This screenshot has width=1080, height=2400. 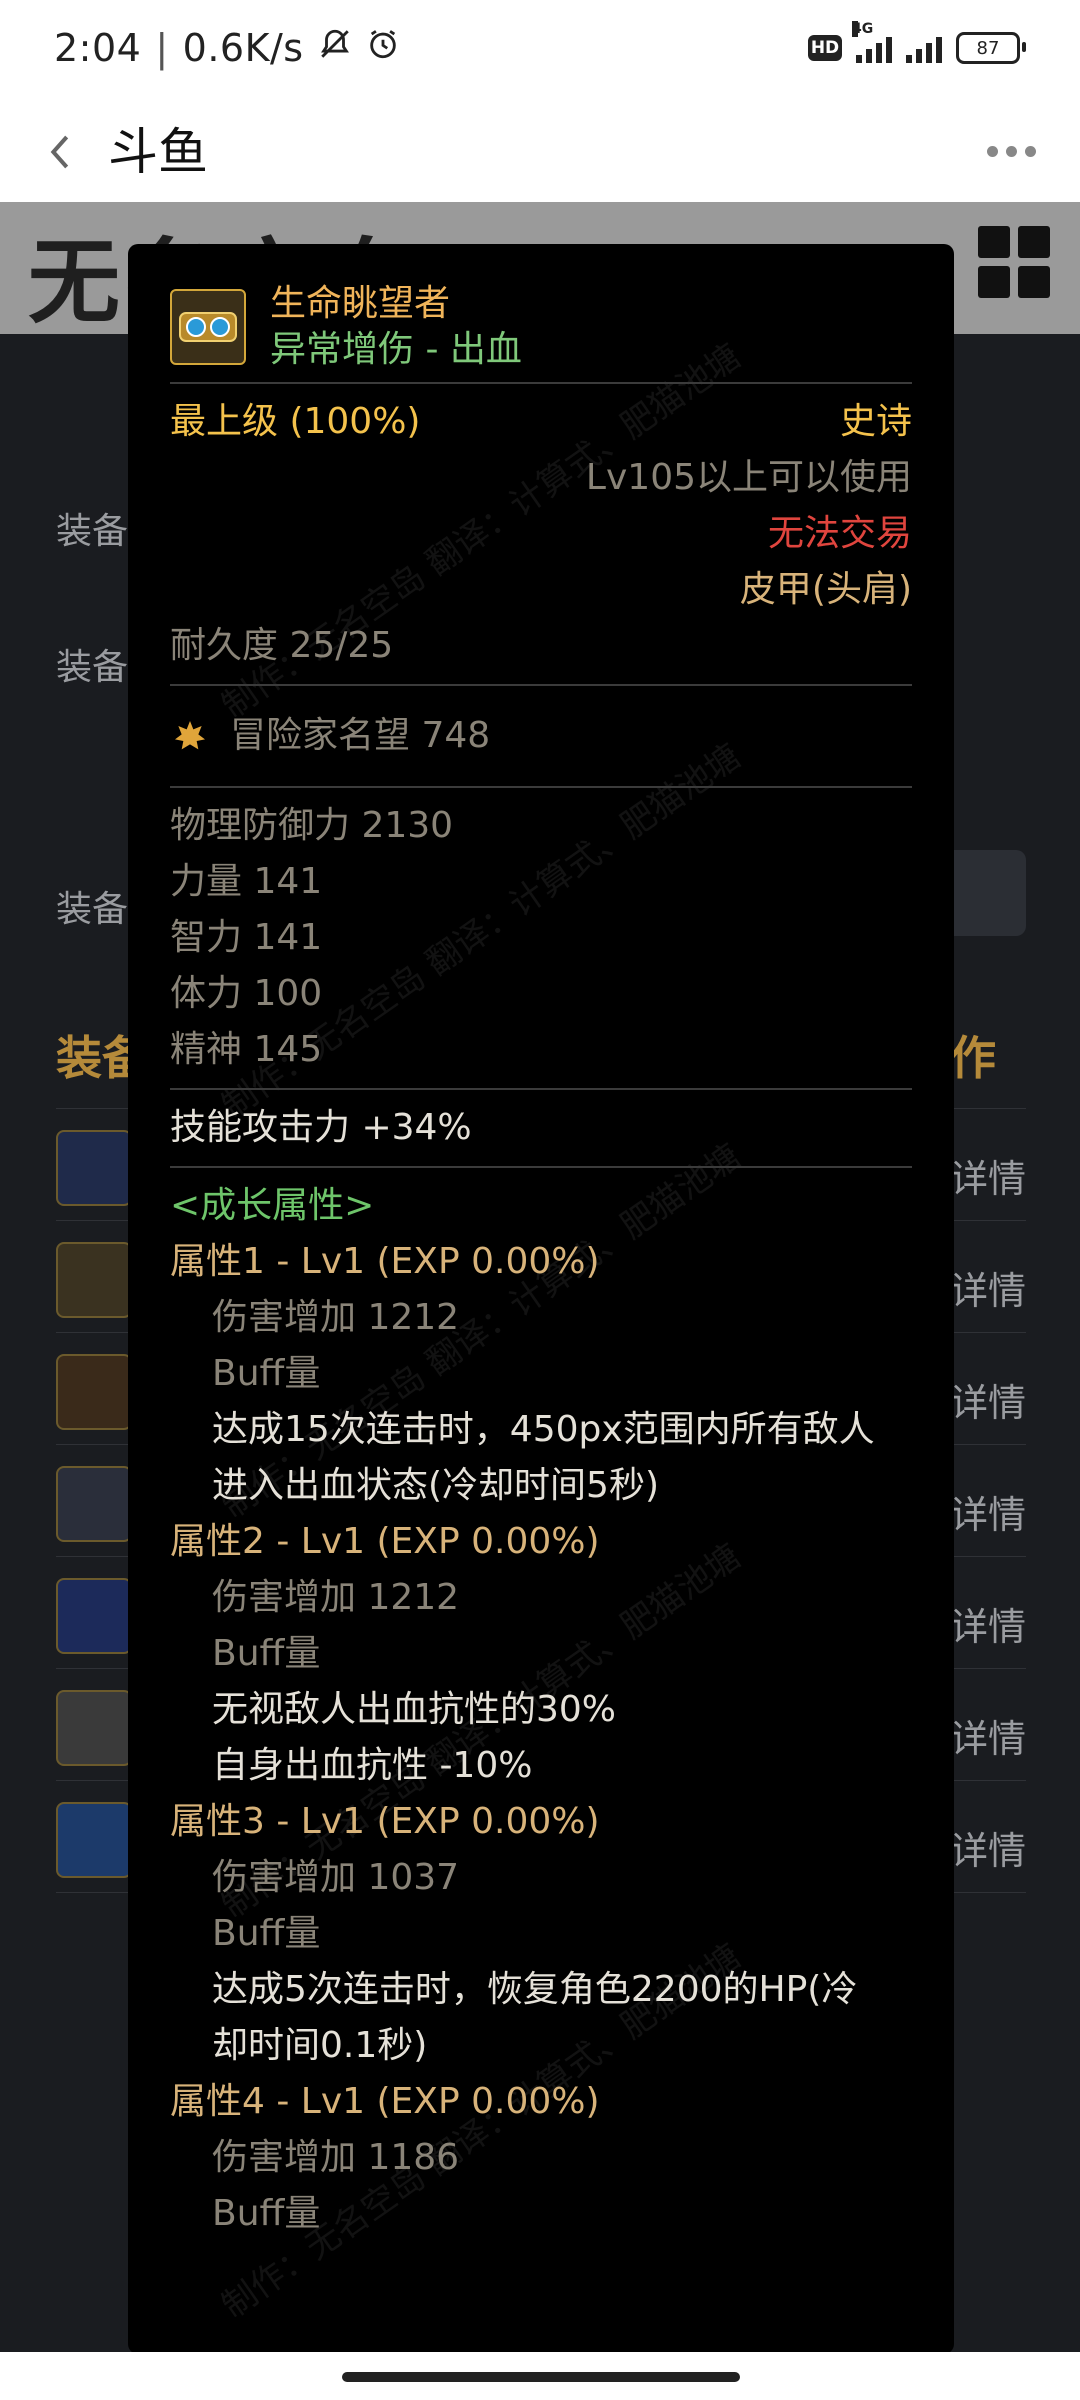 I want to click on item-subtitle: 异常增伤 - 出血, so click(x=396, y=349).